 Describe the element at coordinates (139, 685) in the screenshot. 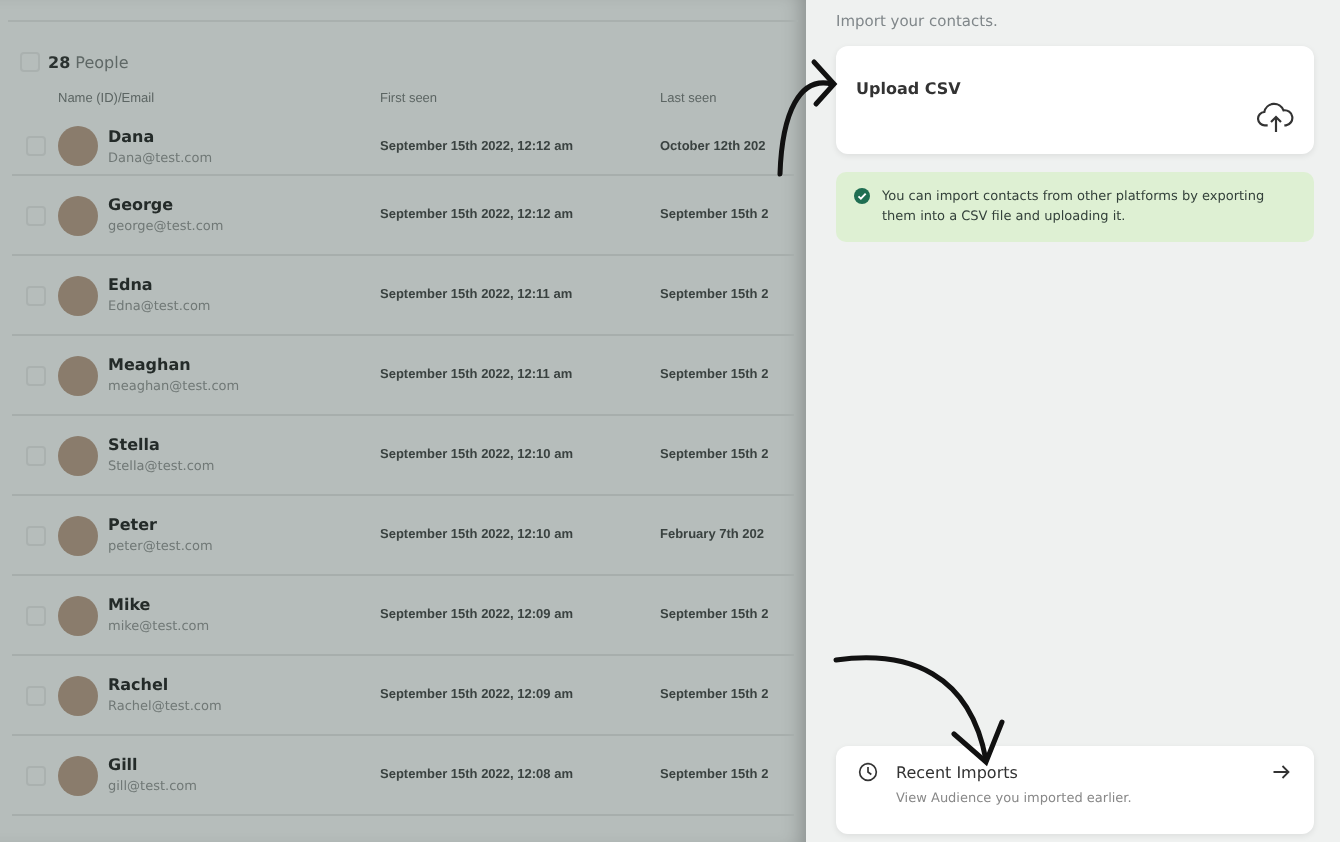

I see `contact-name: Rachel` at that location.